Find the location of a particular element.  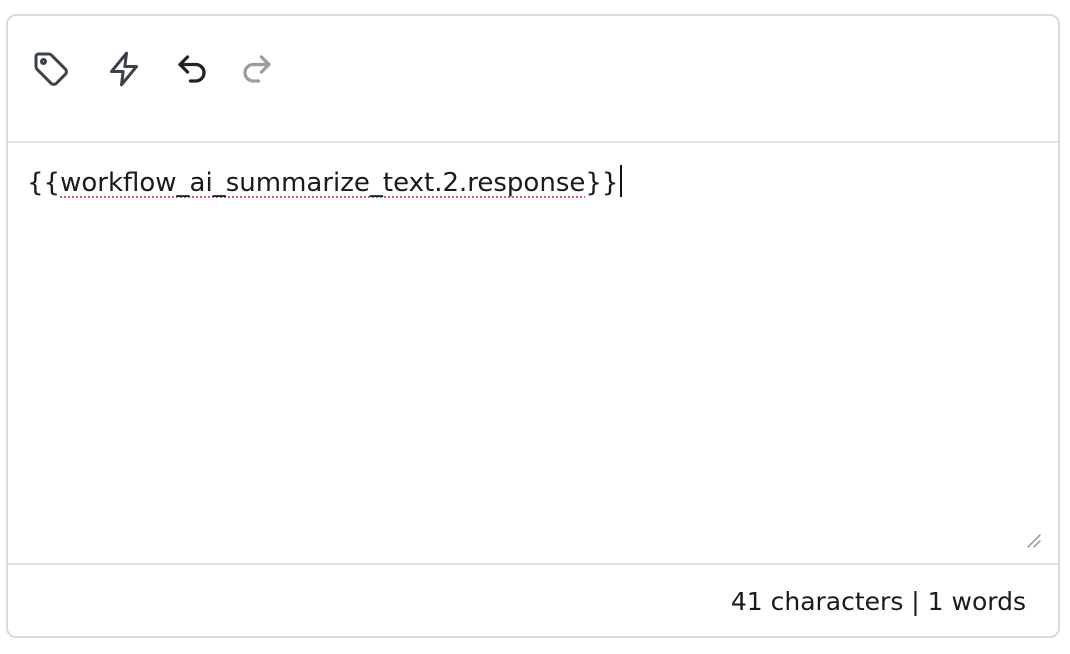

insert-tag-button is located at coordinates (51, 69).